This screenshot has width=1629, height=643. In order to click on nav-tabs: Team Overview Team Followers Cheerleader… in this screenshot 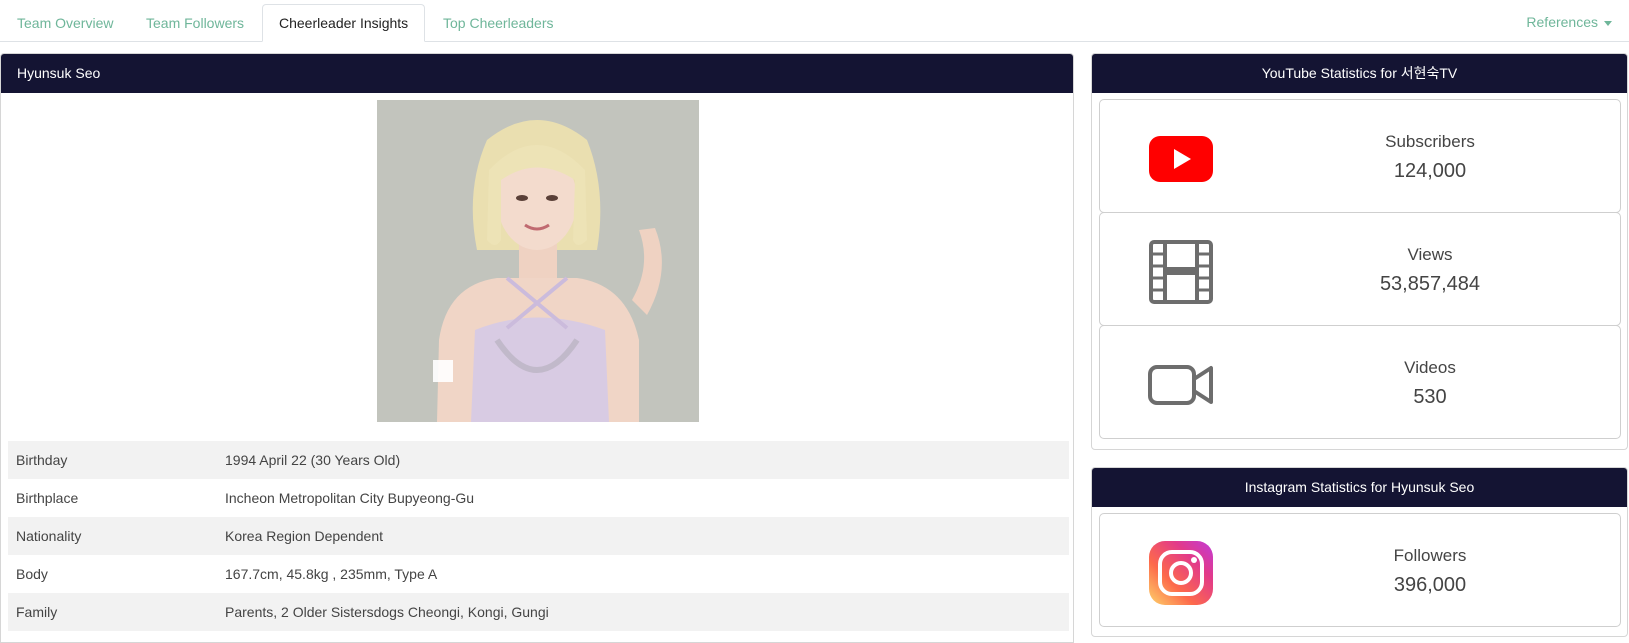, I will do `click(814, 21)`.